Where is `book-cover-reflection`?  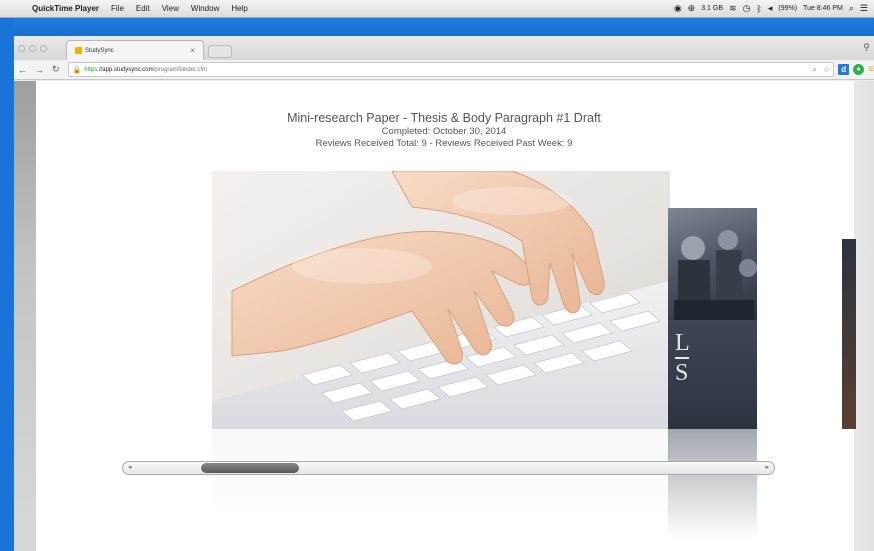
book-cover-reflection is located at coordinates (712, 484).